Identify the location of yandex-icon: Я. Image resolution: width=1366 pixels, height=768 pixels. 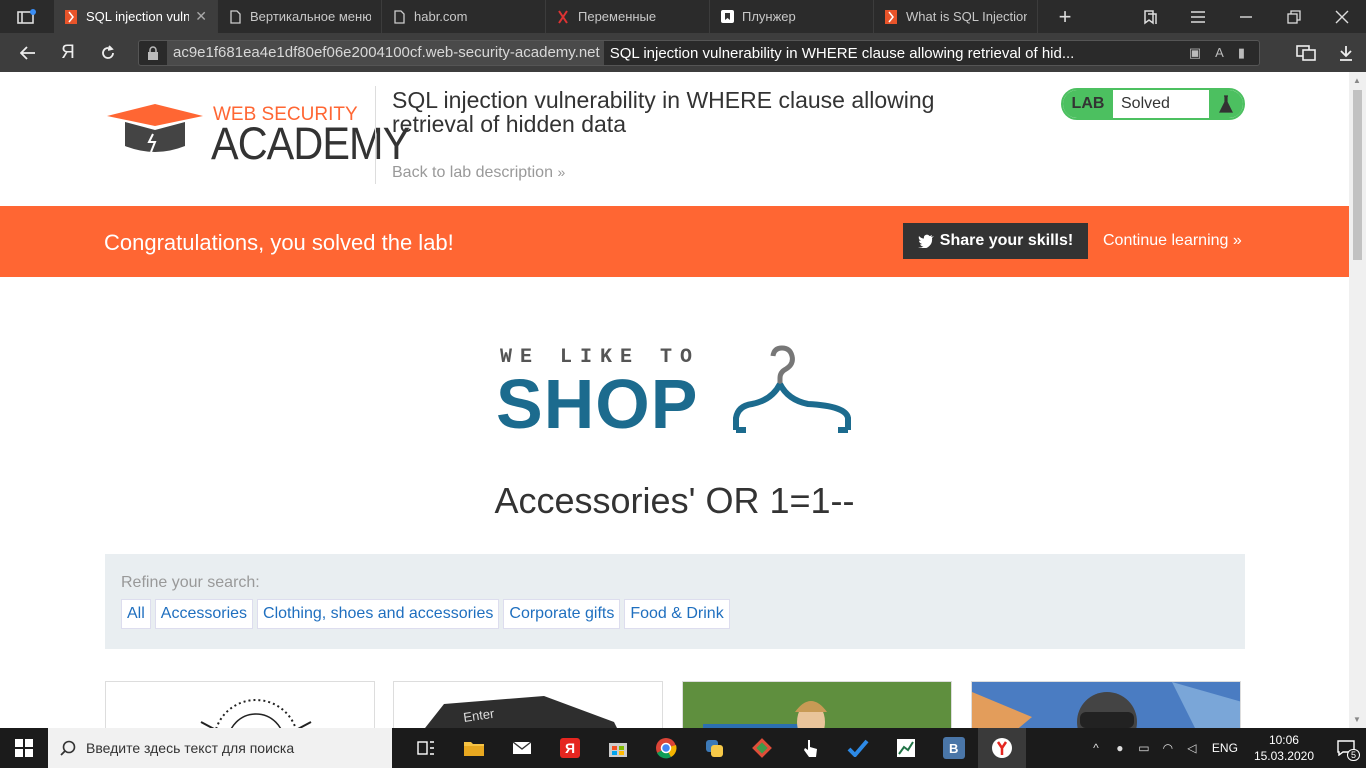
(570, 748).